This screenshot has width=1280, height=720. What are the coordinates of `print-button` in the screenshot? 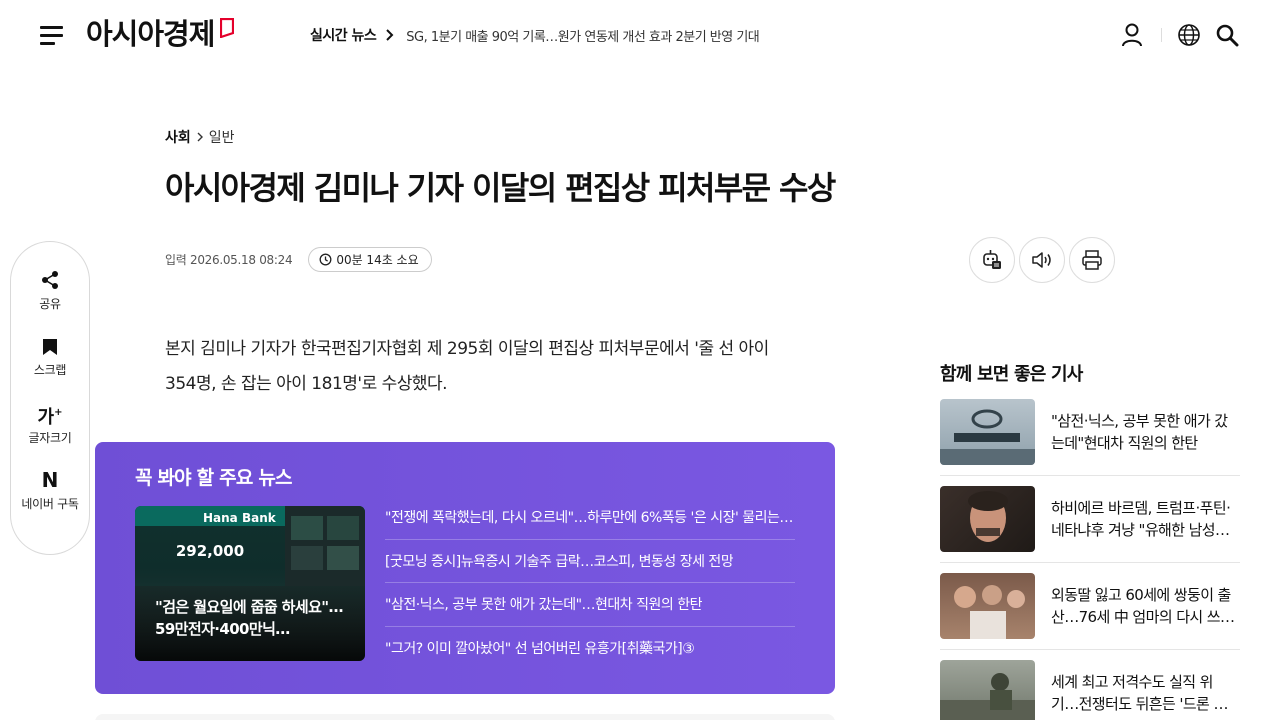 It's located at (1092, 260).